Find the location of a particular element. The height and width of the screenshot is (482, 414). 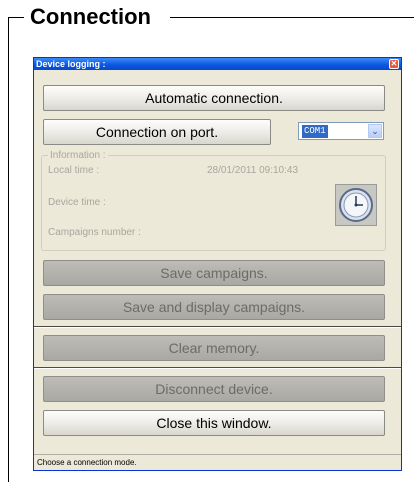

clear-memory-button: Clear memory. is located at coordinates (214, 348).